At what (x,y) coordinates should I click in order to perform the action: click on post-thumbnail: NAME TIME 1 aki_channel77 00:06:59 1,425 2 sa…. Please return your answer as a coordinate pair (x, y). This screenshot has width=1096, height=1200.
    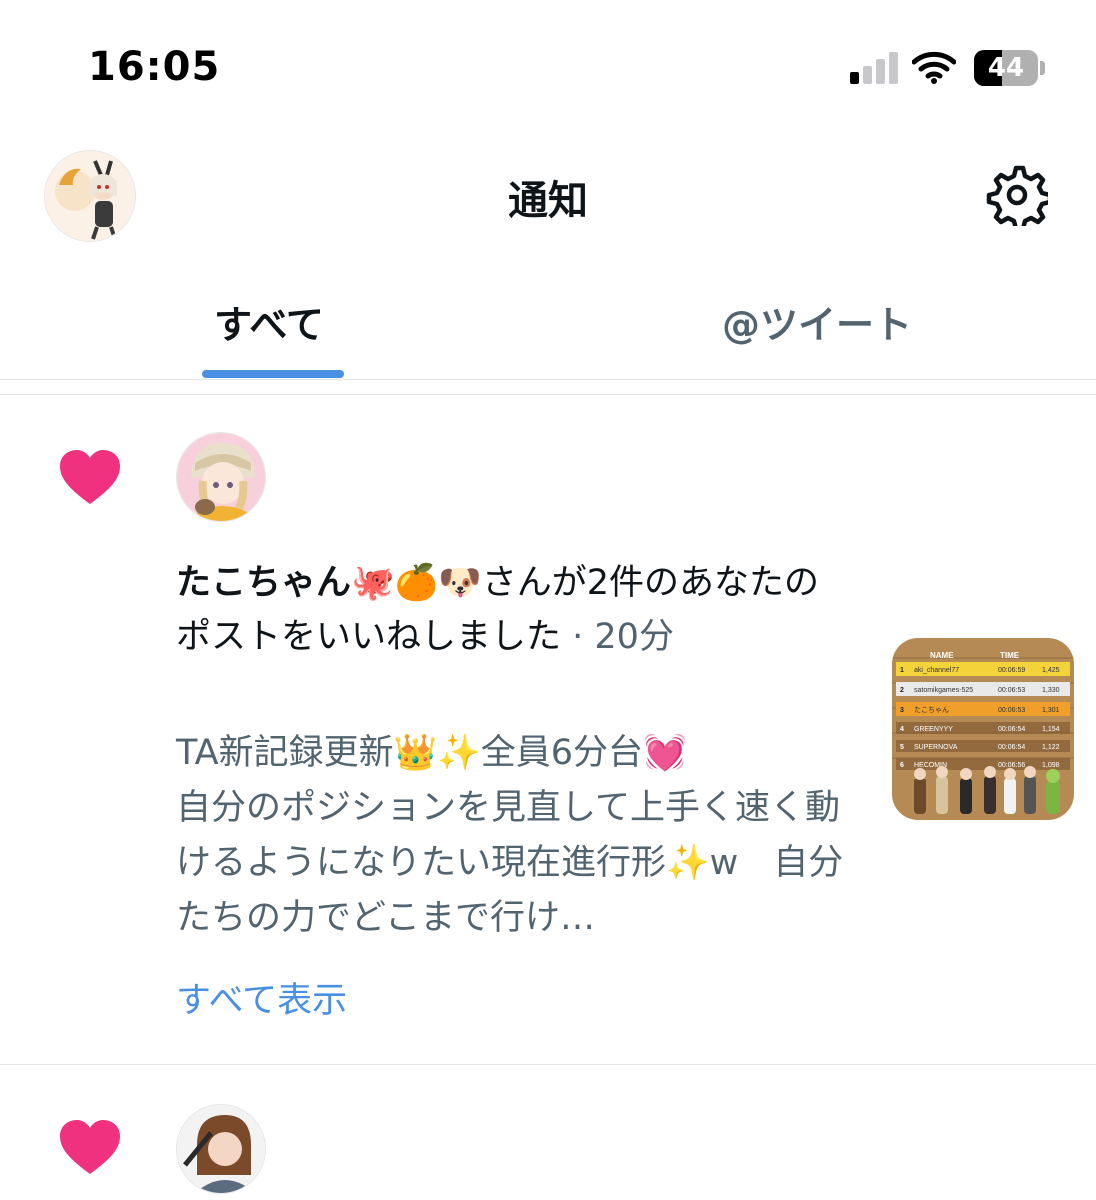
    Looking at the image, I should click on (983, 729).